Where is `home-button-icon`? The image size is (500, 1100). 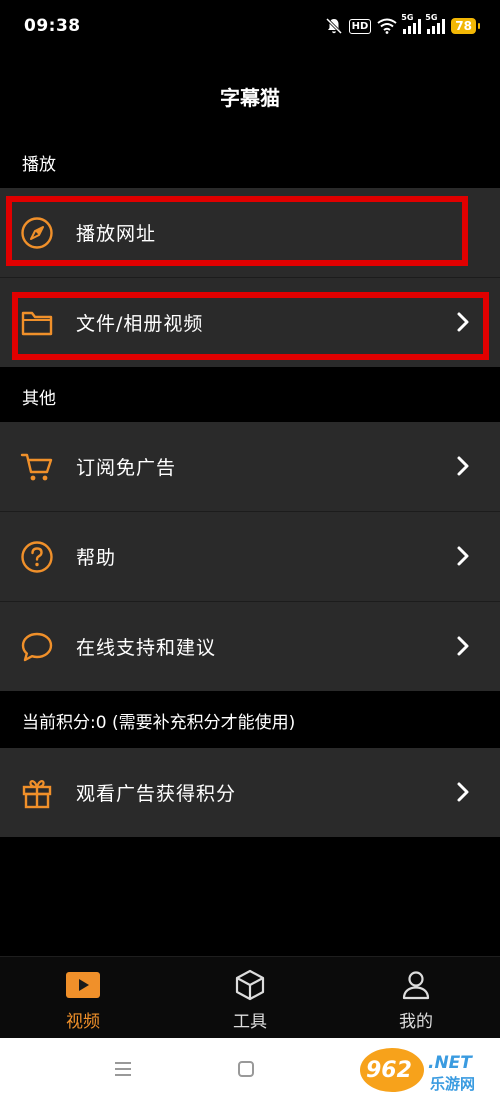 home-button-icon is located at coordinates (246, 1069).